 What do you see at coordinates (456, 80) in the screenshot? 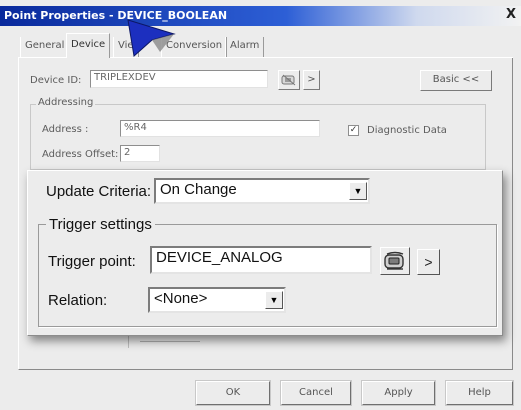
I see `basic-button: Basic <<` at bounding box center [456, 80].